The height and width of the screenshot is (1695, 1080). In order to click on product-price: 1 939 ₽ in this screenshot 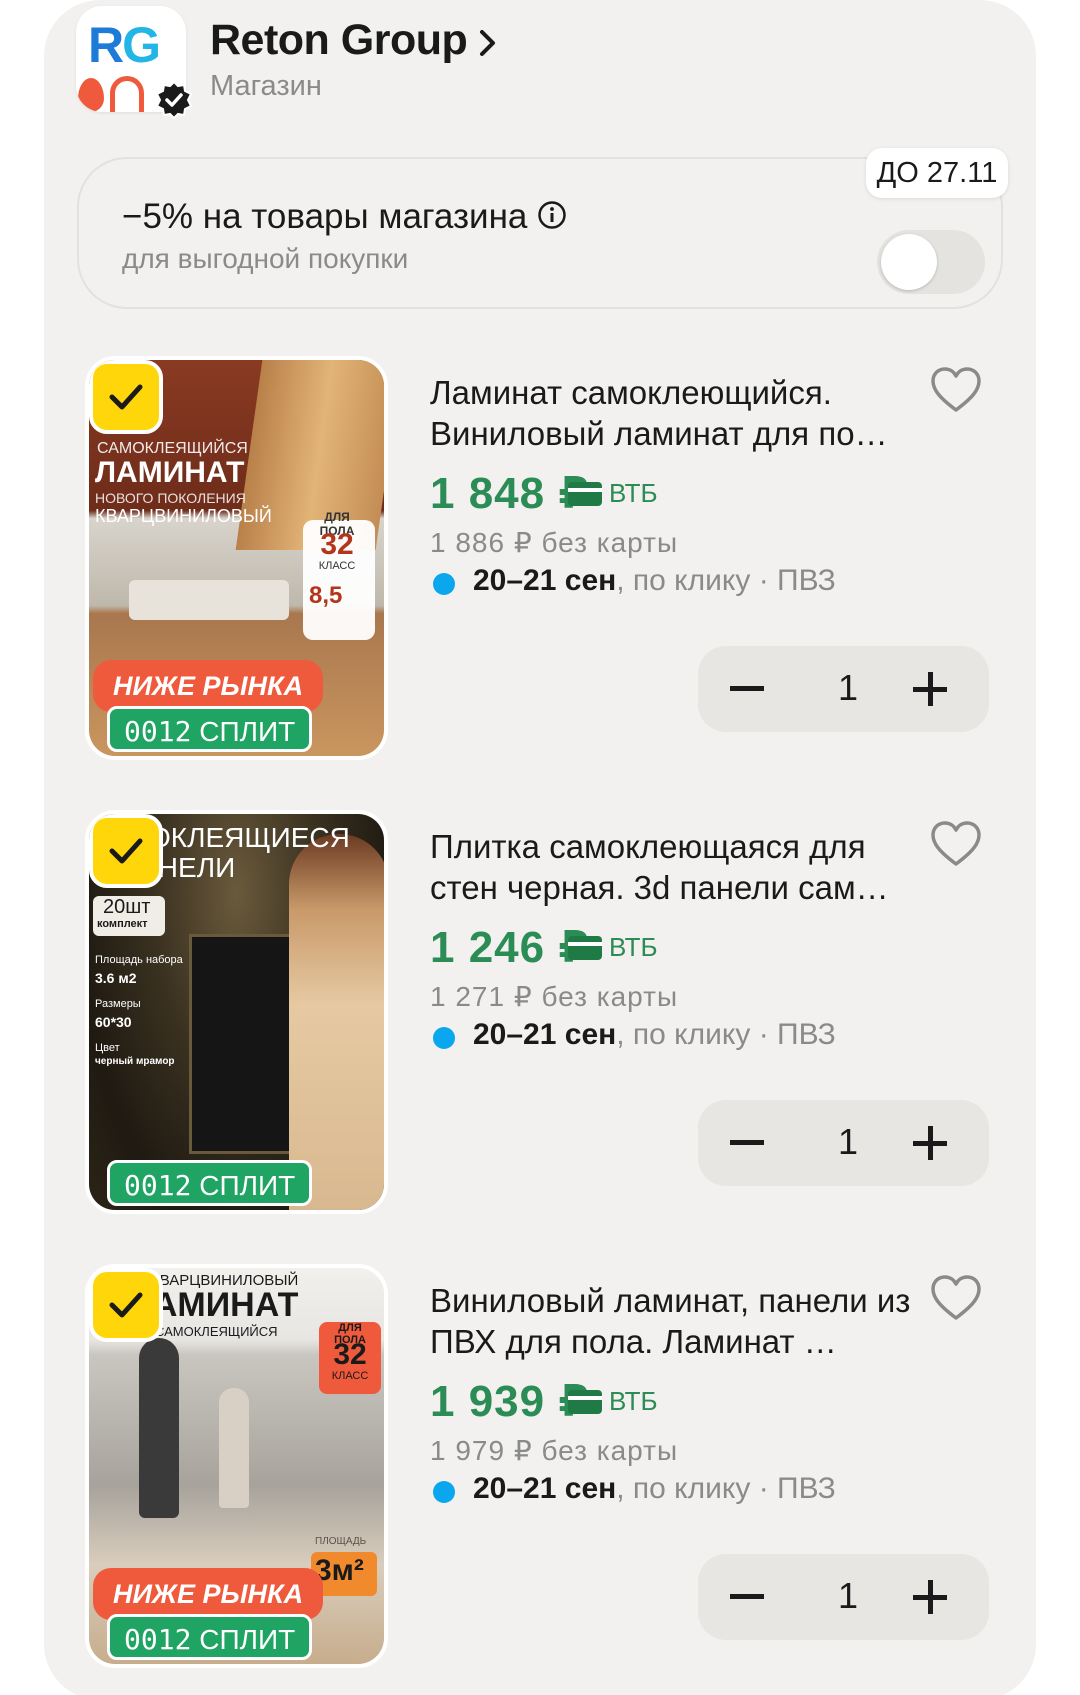, I will do `click(510, 1401)`.